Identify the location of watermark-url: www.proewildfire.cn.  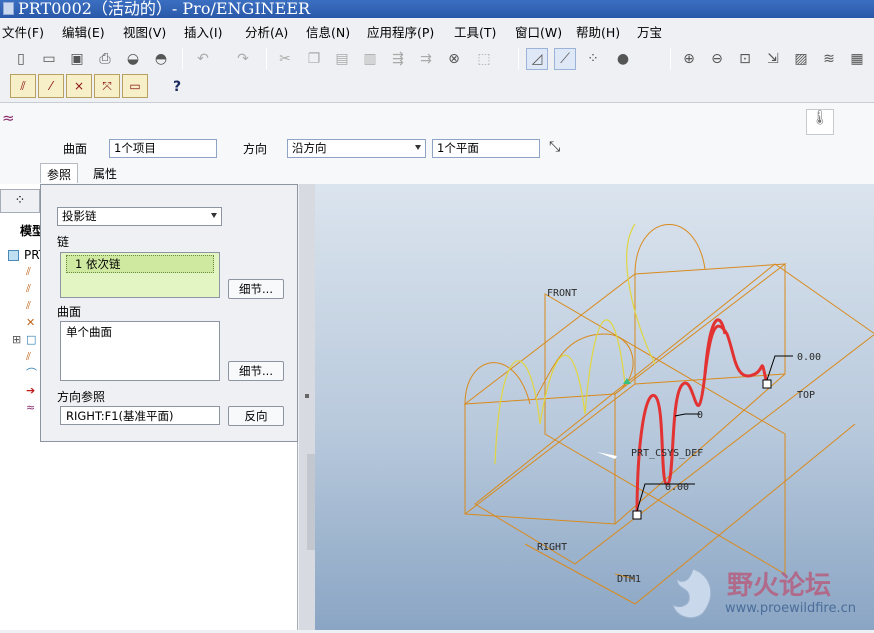
(790, 608).